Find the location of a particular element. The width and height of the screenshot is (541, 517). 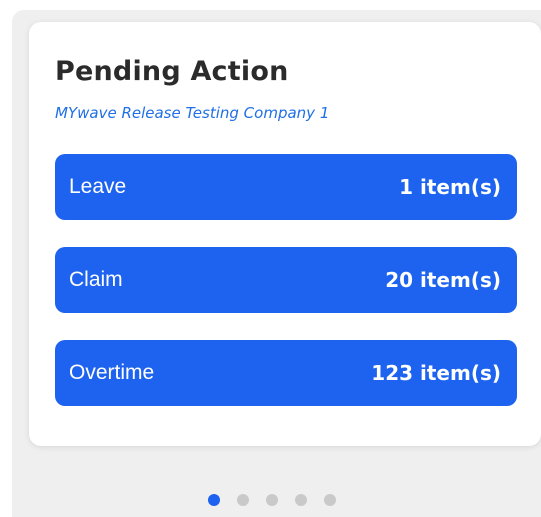

pending-item-label: Overtime is located at coordinates (112, 372).